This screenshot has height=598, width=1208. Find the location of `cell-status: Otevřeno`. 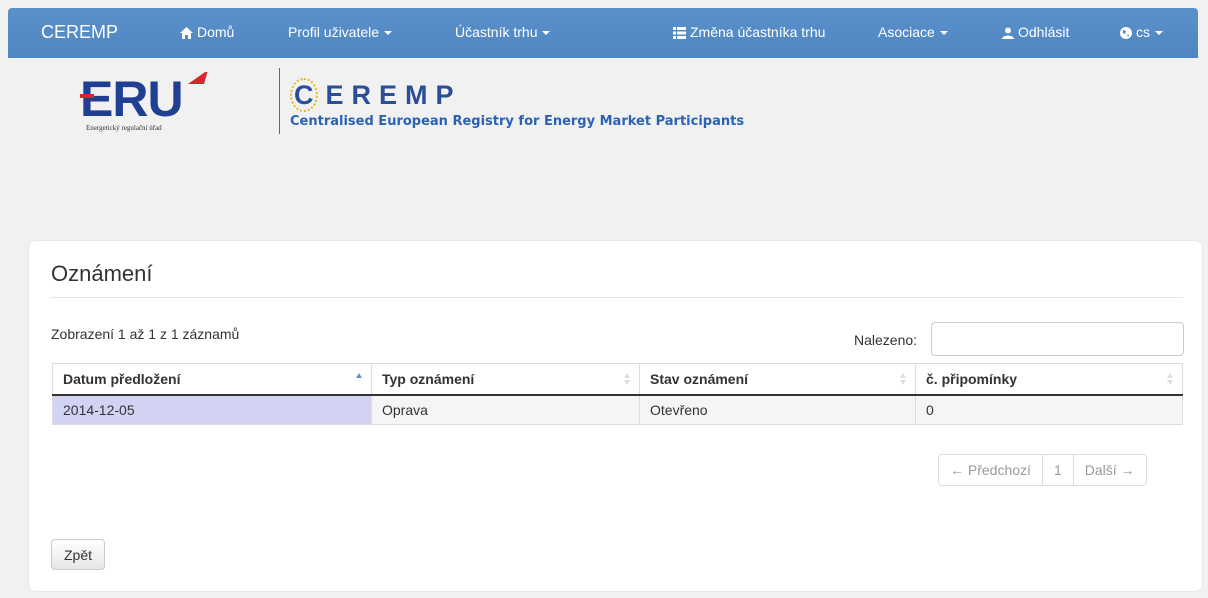

cell-status: Otevřeno is located at coordinates (777, 409).